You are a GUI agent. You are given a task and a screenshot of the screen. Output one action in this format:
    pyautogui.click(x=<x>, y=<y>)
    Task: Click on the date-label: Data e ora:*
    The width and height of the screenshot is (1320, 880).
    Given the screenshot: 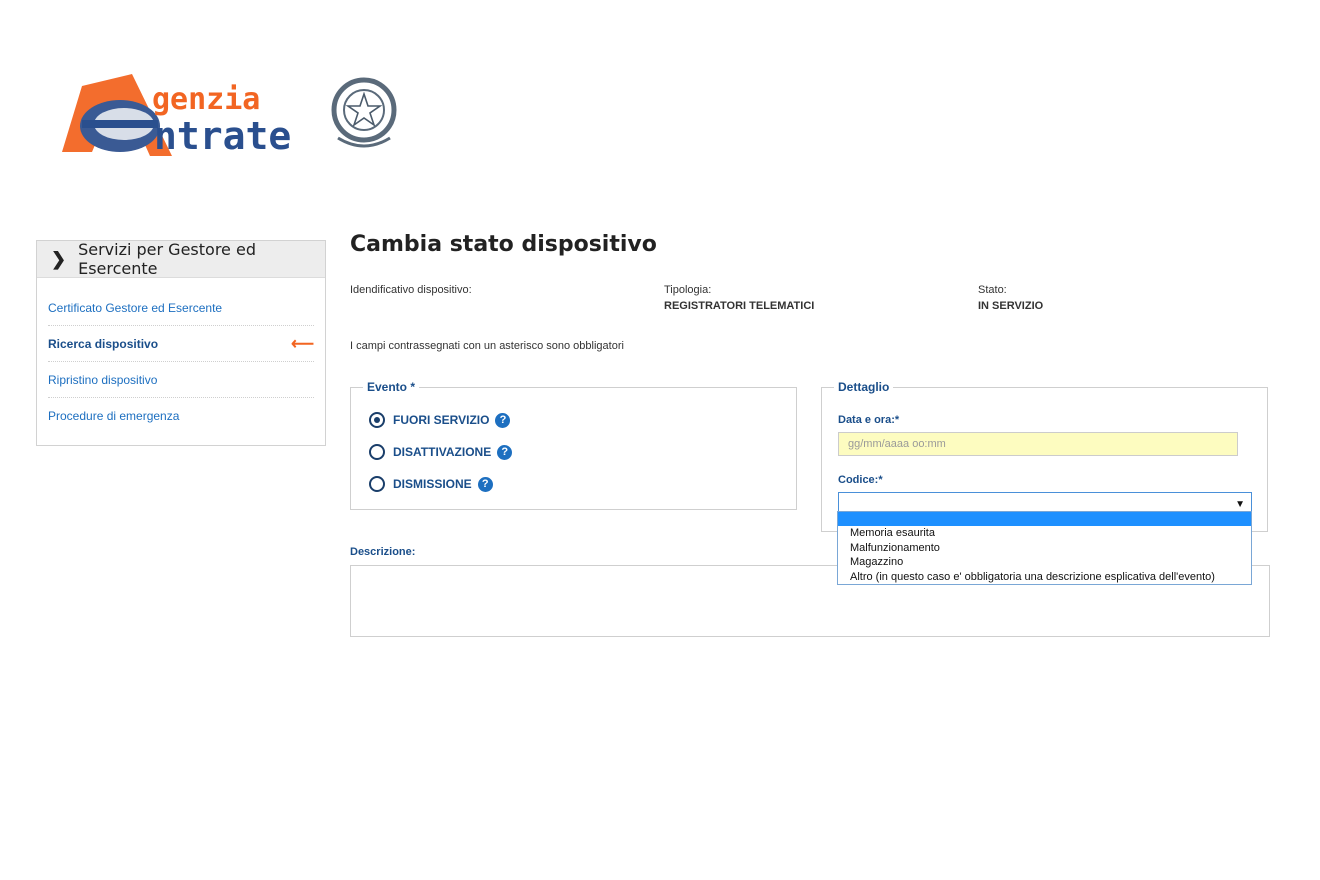 What is the action you would take?
    pyautogui.click(x=869, y=420)
    